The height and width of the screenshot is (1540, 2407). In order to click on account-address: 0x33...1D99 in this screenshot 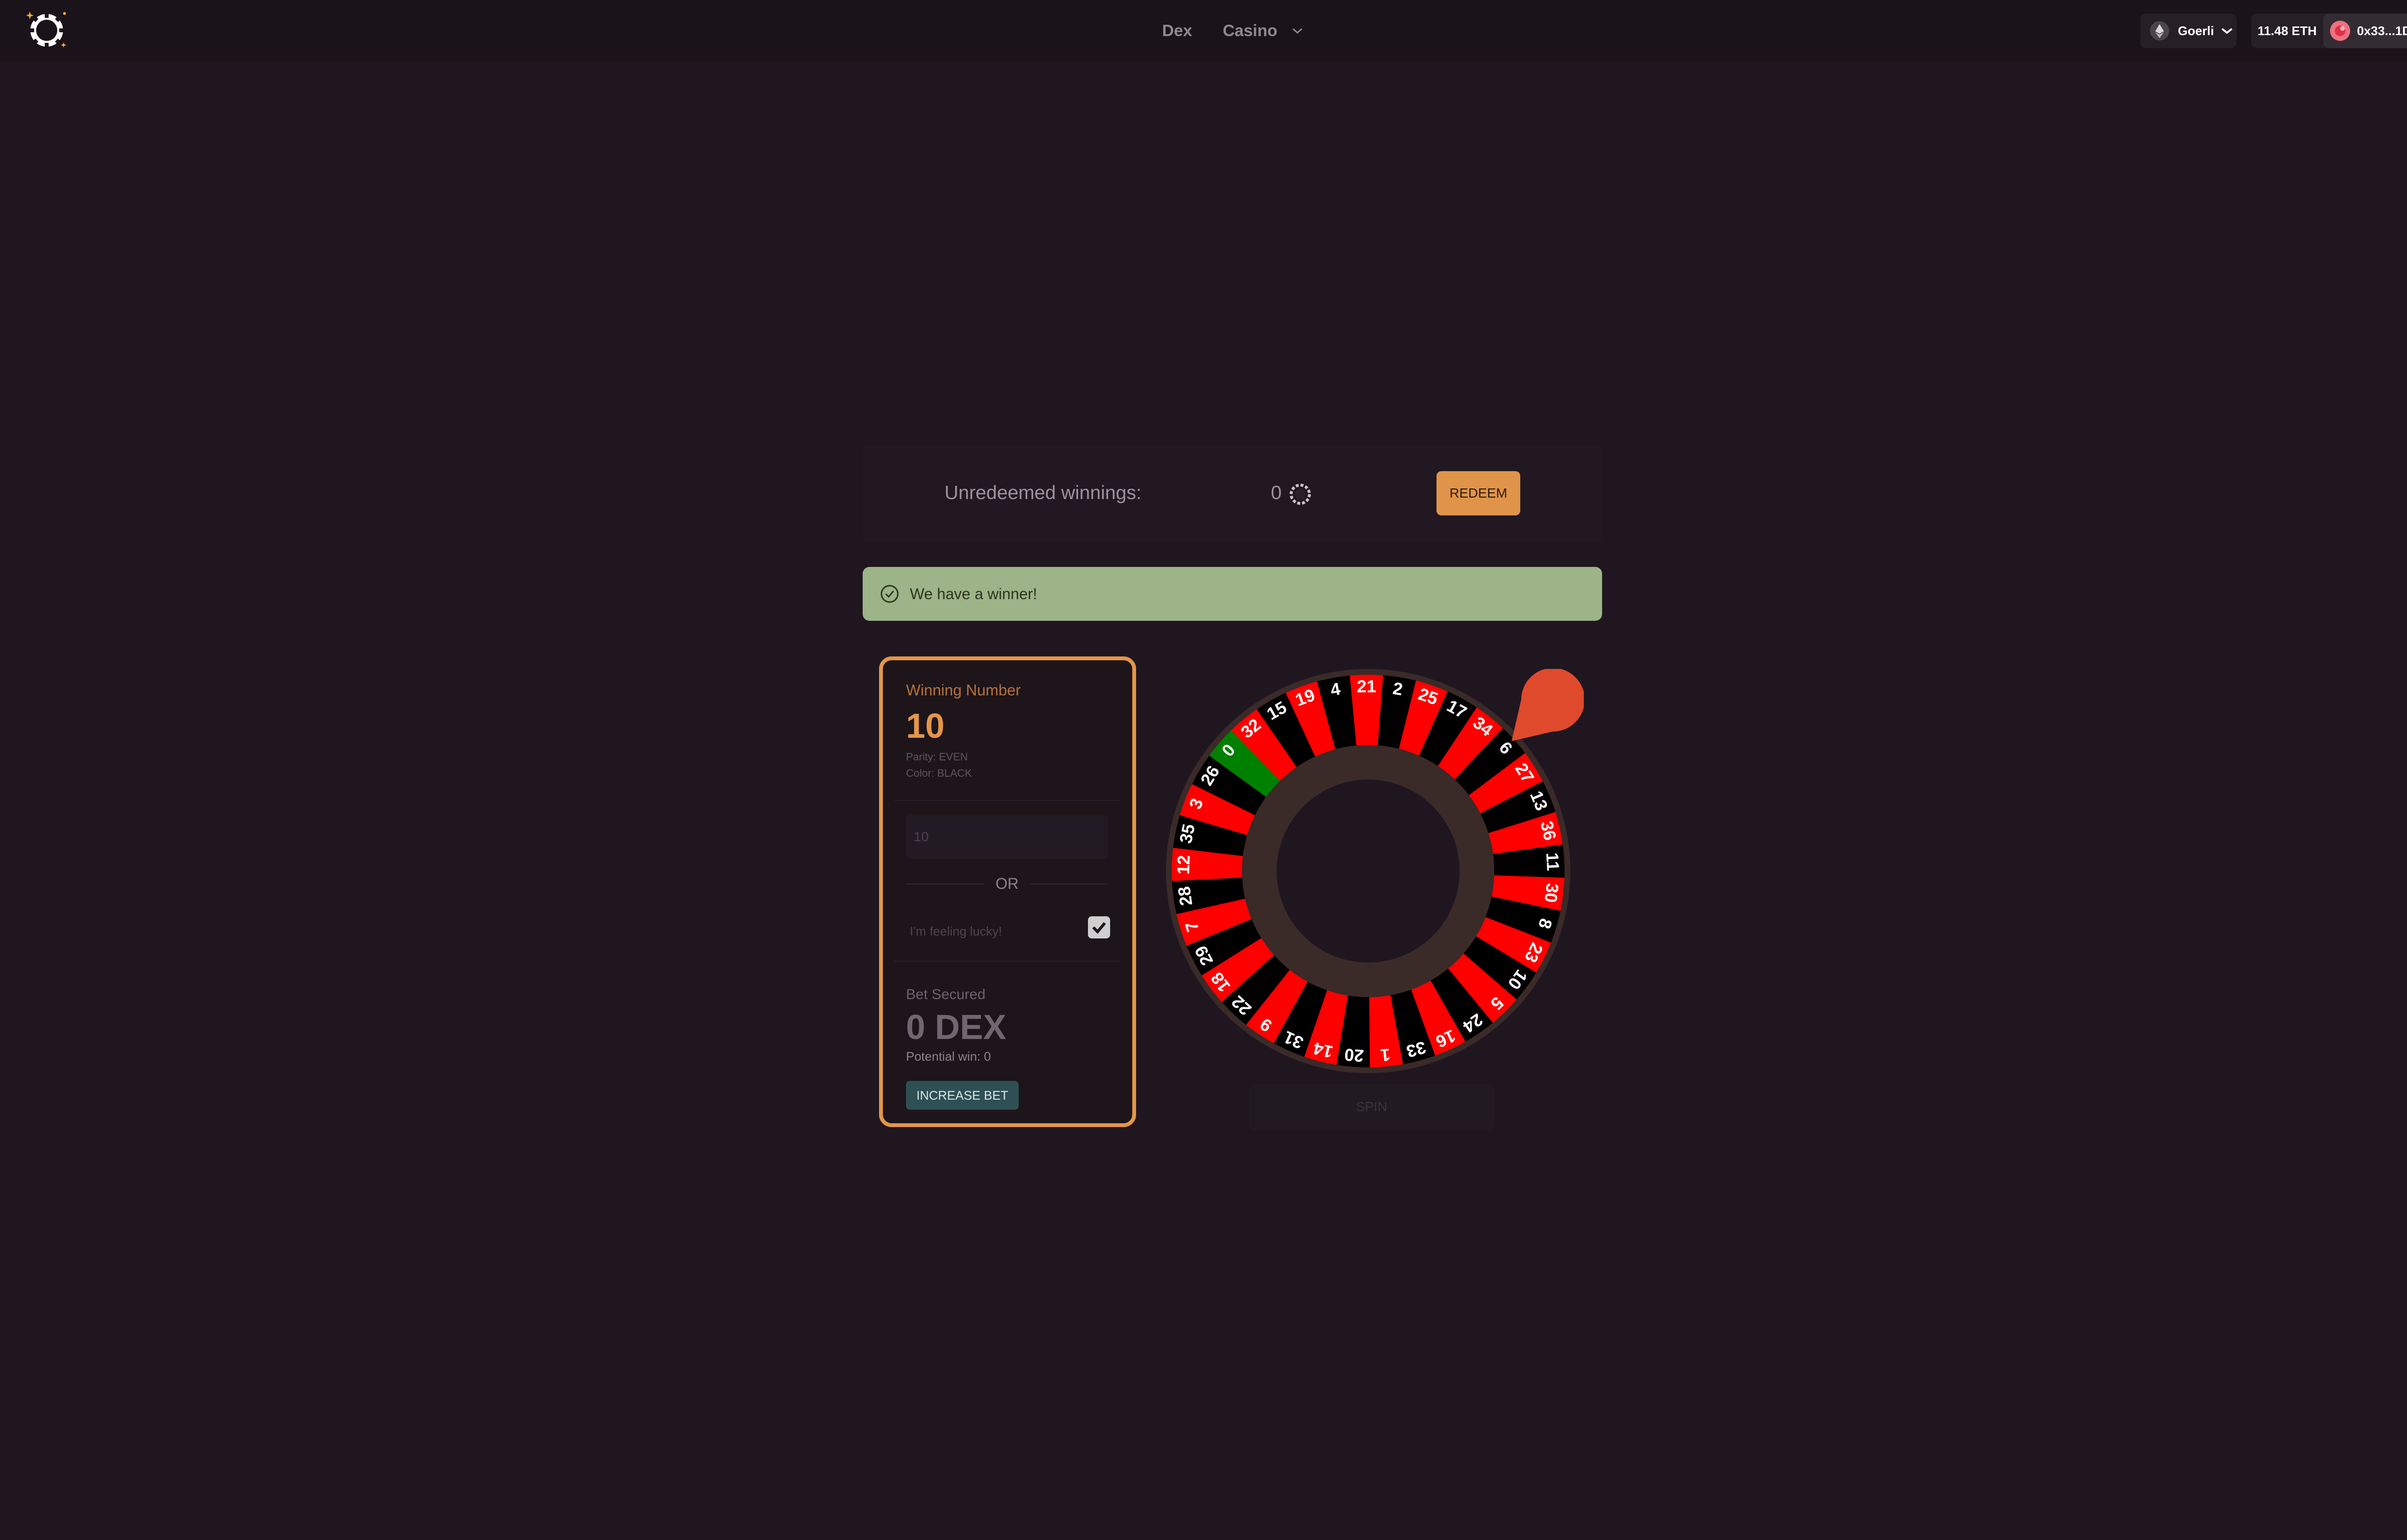, I will do `click(2382, 30)`.